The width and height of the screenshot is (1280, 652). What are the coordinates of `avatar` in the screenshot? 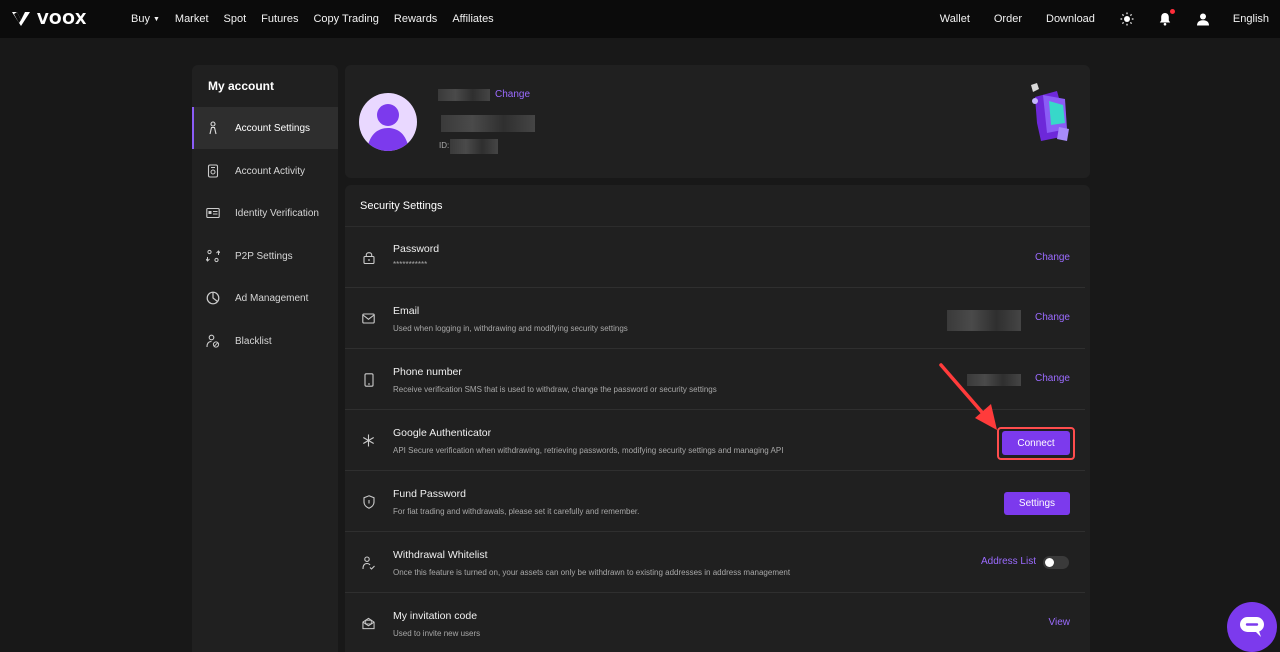 It's located at (388, 122).